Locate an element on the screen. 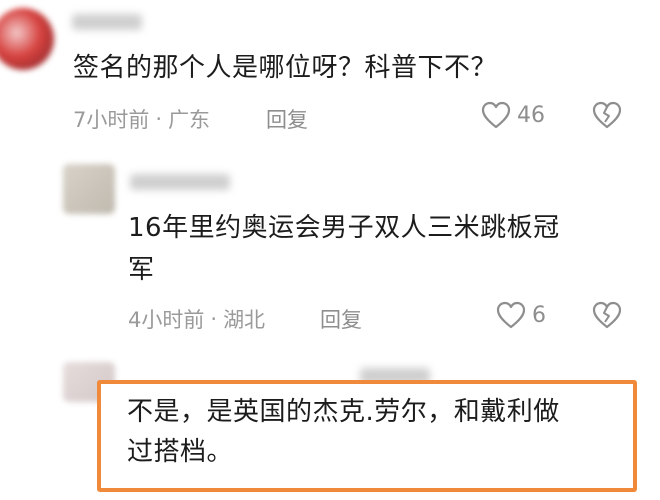  comment-meta: 7小时前 · 广东 is located at coordinates (141, 119).